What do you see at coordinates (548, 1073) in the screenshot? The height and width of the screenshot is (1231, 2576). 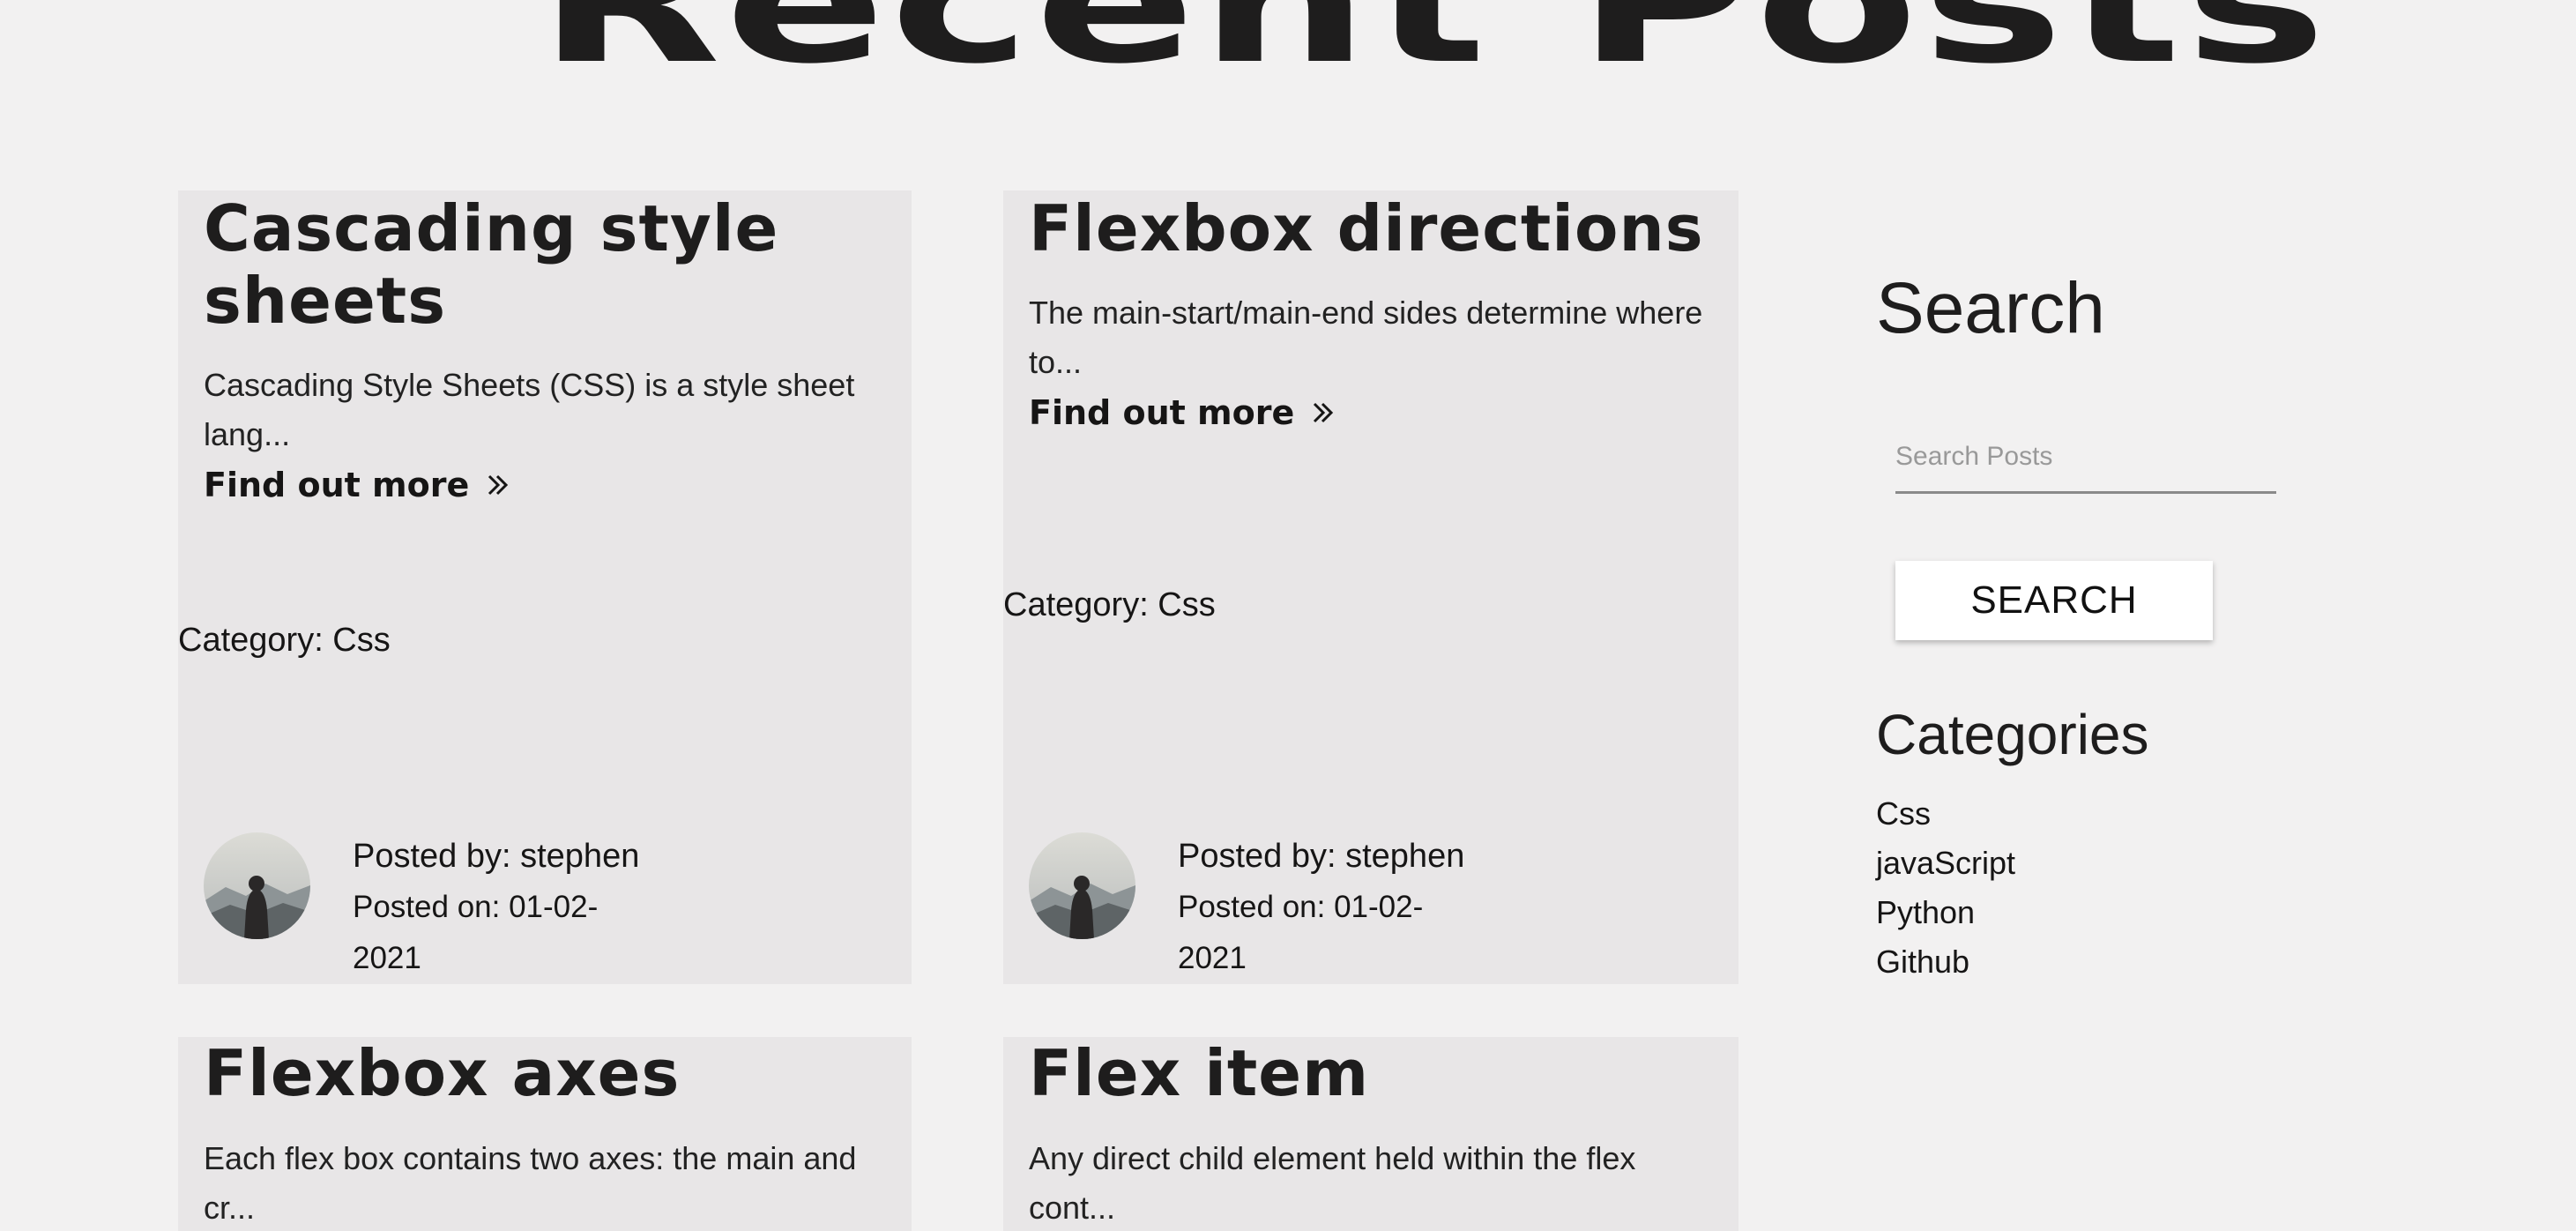 I see `post-title: Flexbox axes` at bounding box center [548, 1073].